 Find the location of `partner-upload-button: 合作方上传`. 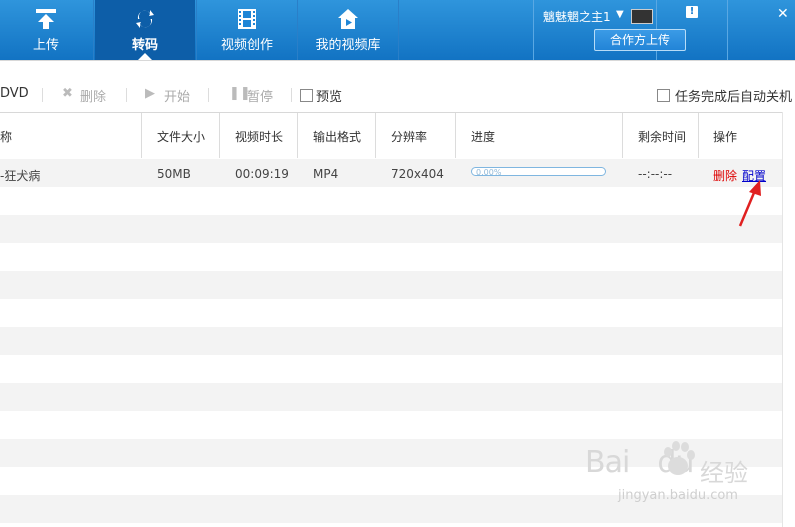

partner-upload-button: 合作方上传 is located at coordinates (640, 40).